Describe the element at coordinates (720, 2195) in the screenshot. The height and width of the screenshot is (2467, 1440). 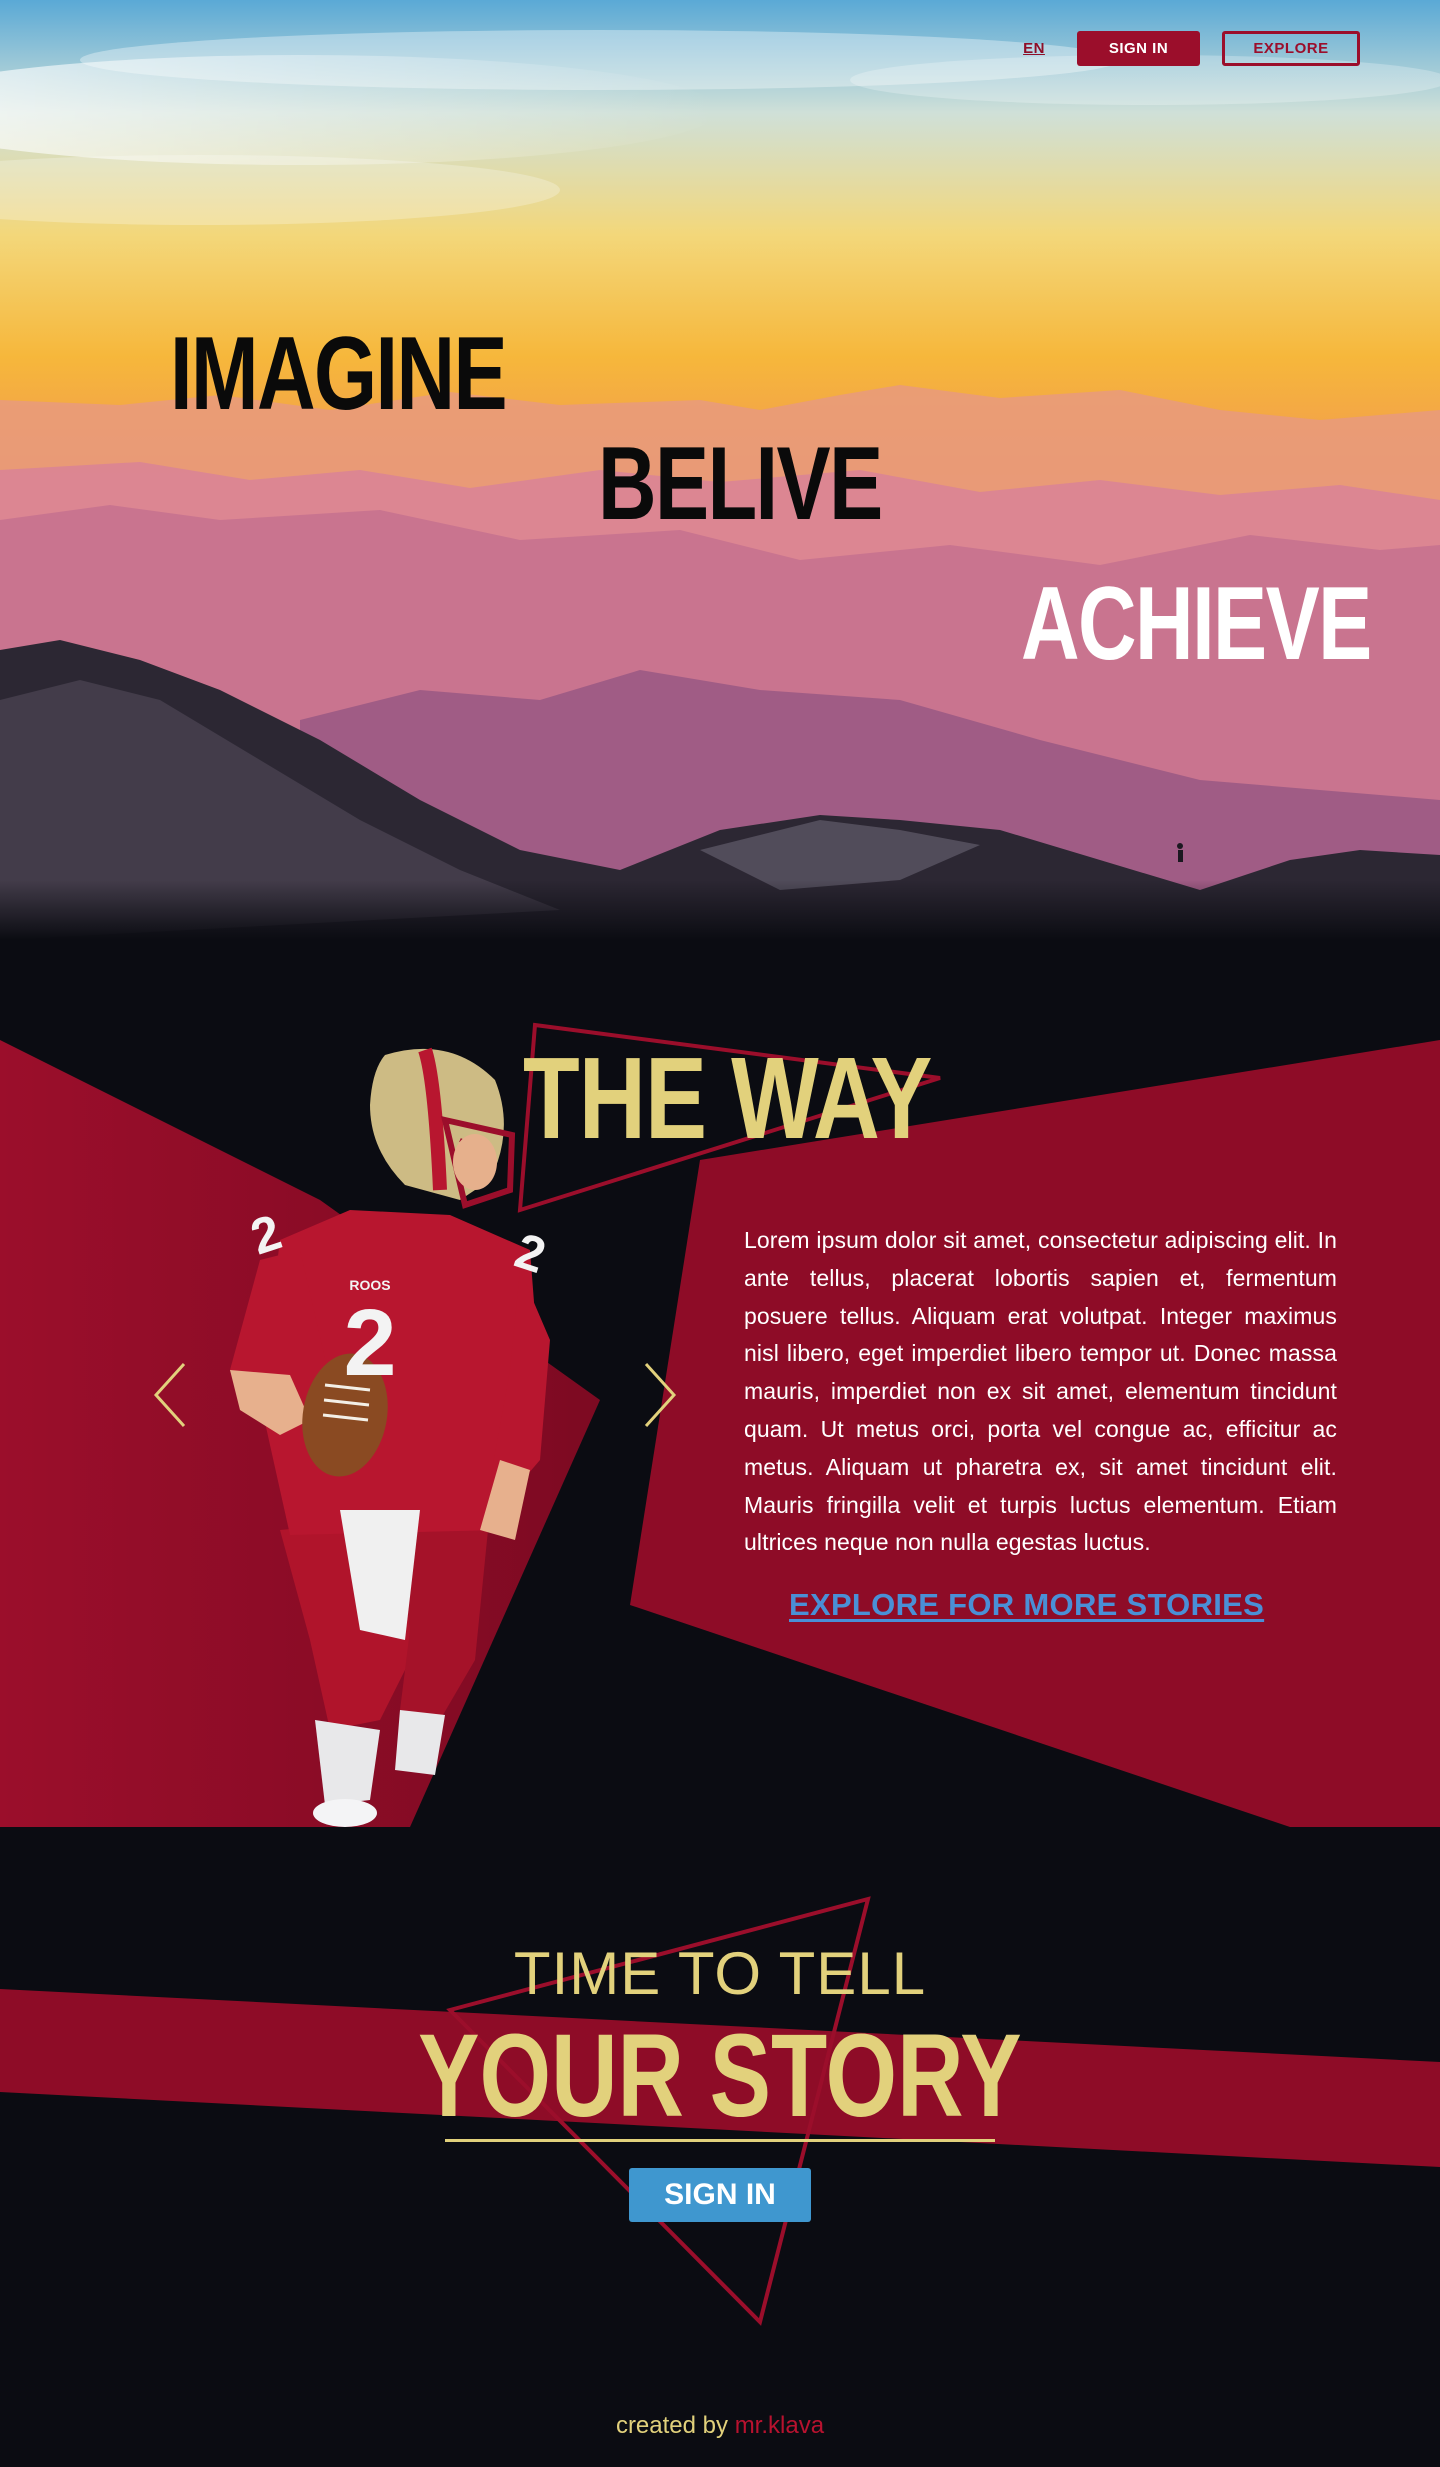
I see `cta-sign-in-button: SIGN IN` at that location.